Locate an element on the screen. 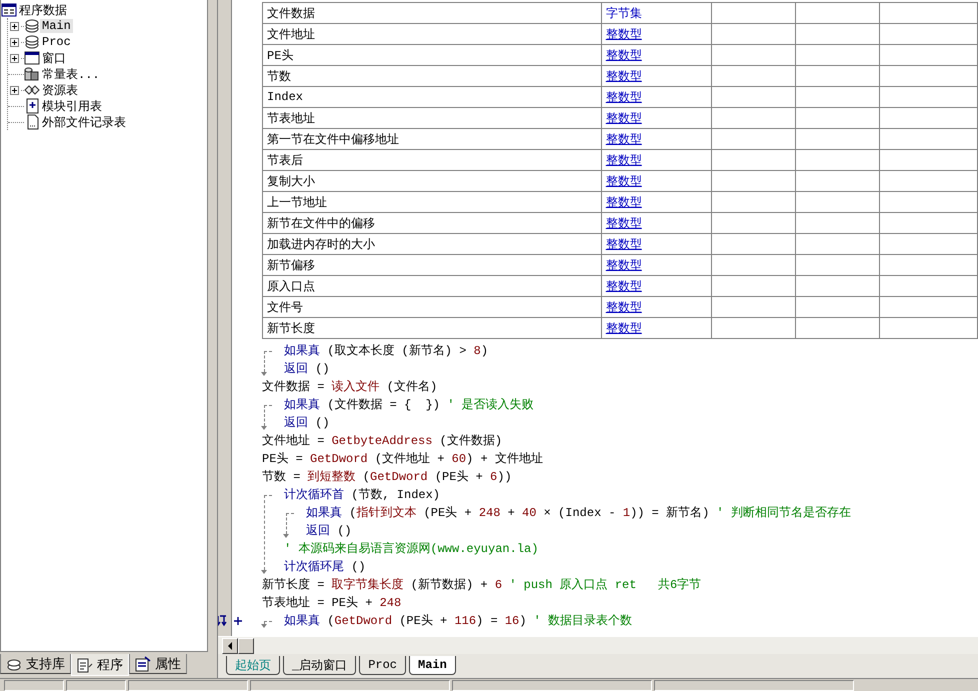 The image size is (978, 691). code-line: 文件地址 = GetbyteAddress (文件数据) is located at coordinates (383, 441).